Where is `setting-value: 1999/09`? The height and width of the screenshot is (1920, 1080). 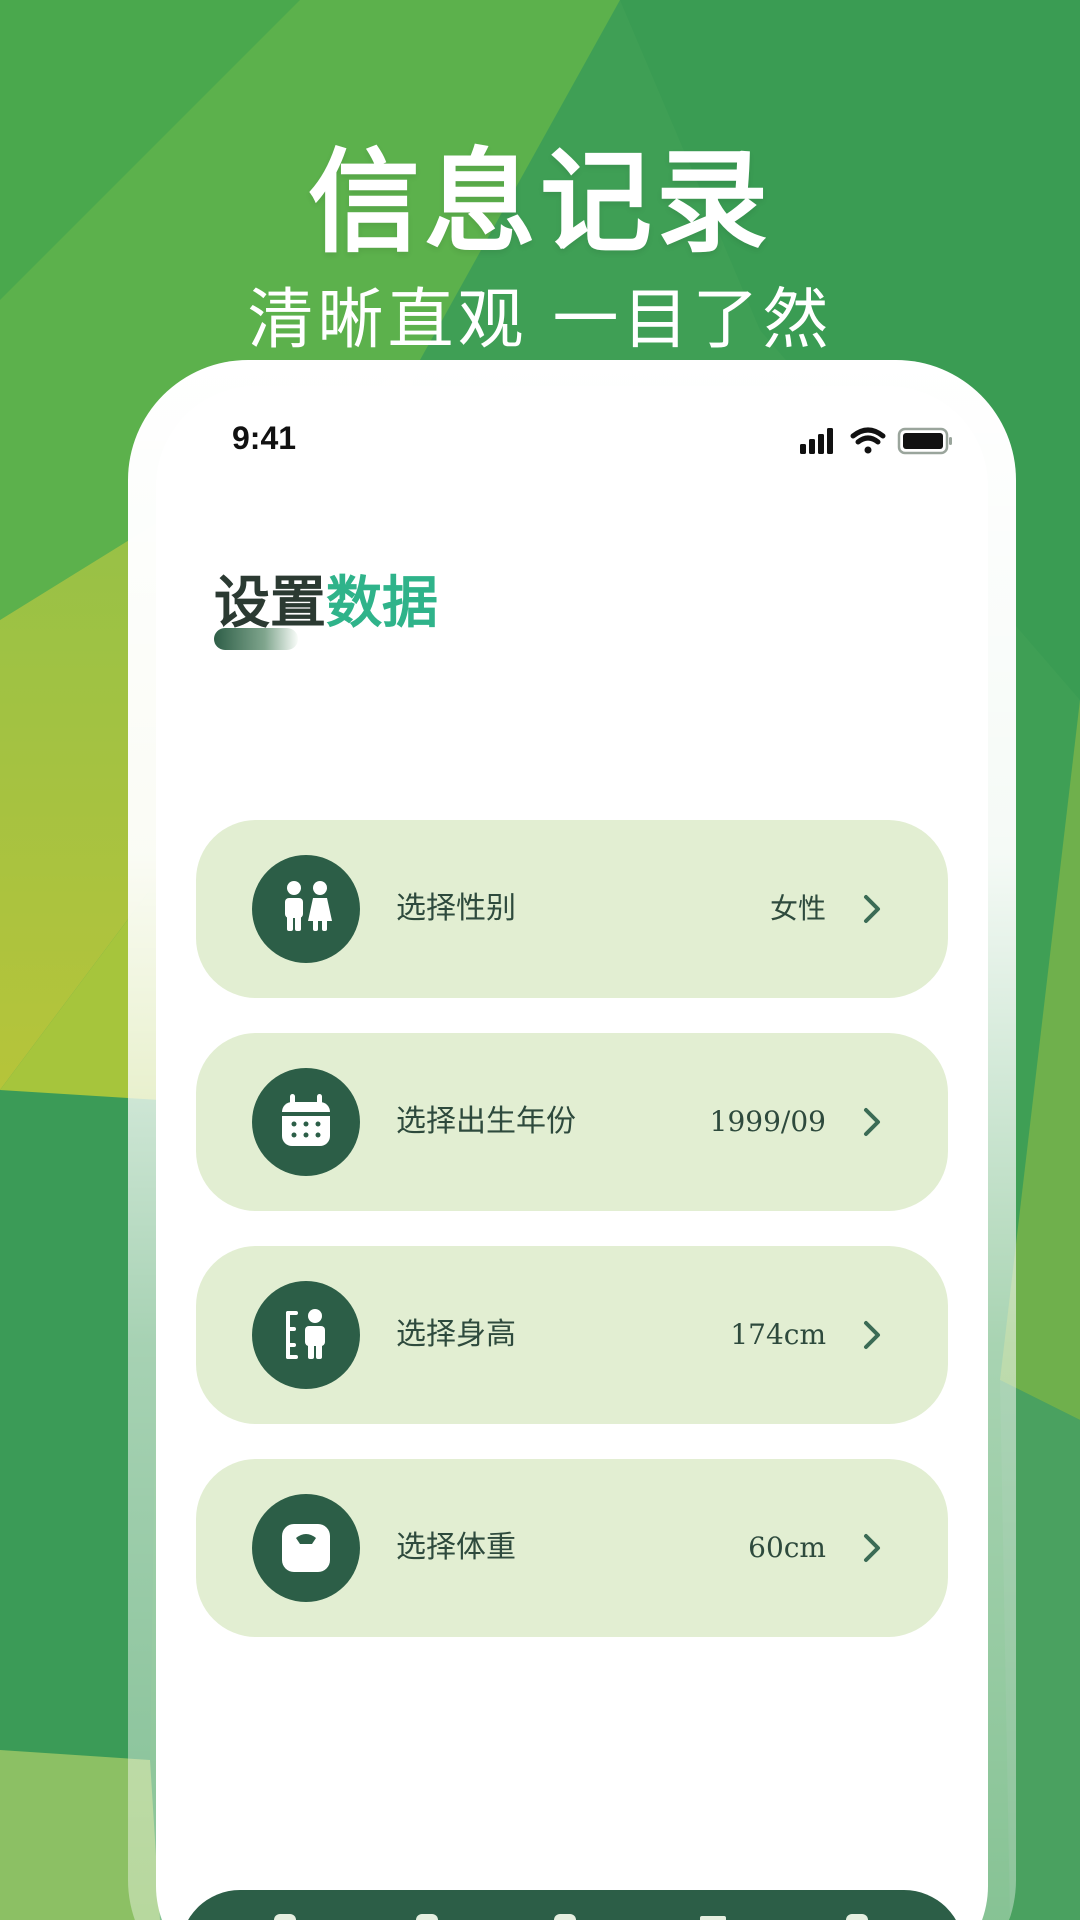 setting-value: 1999/09 is located at coordinates (767, 1121).